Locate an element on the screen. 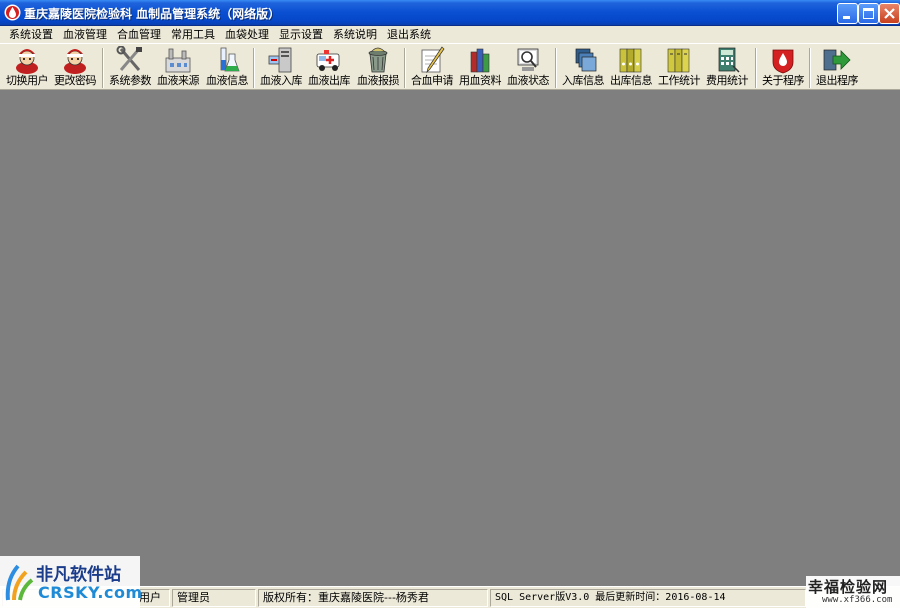  blood-in-button: 血液入库 is located at coordinates (281, 67).